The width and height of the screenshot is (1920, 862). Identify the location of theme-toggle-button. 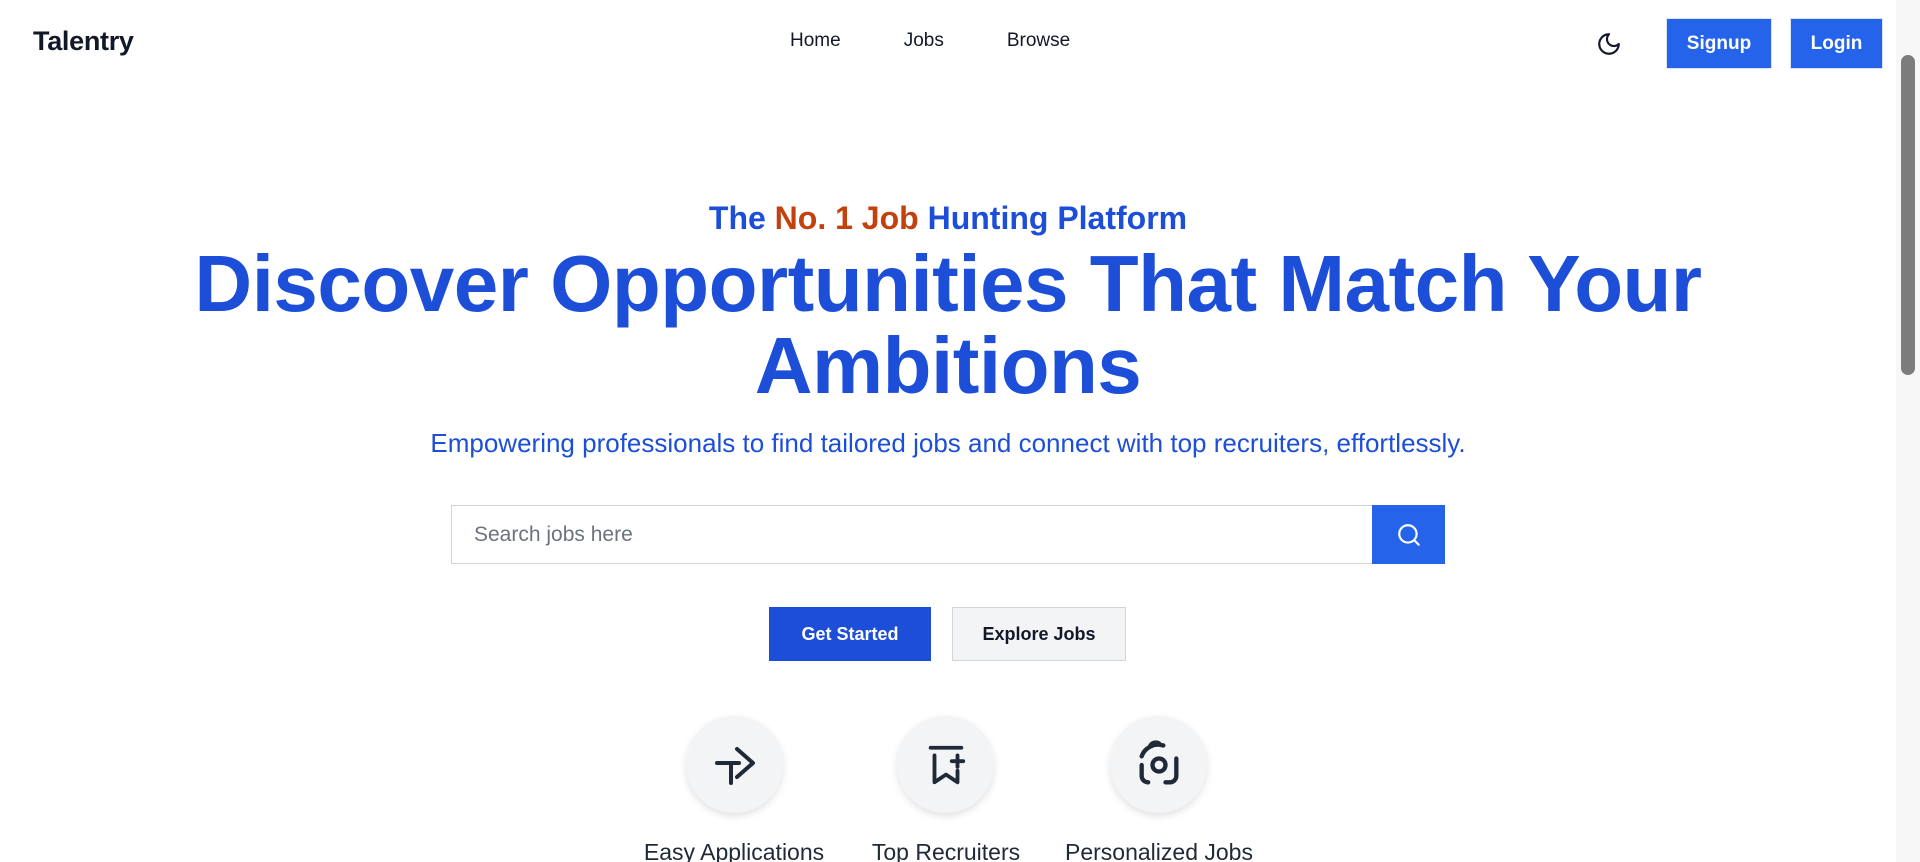
(1609, 44).